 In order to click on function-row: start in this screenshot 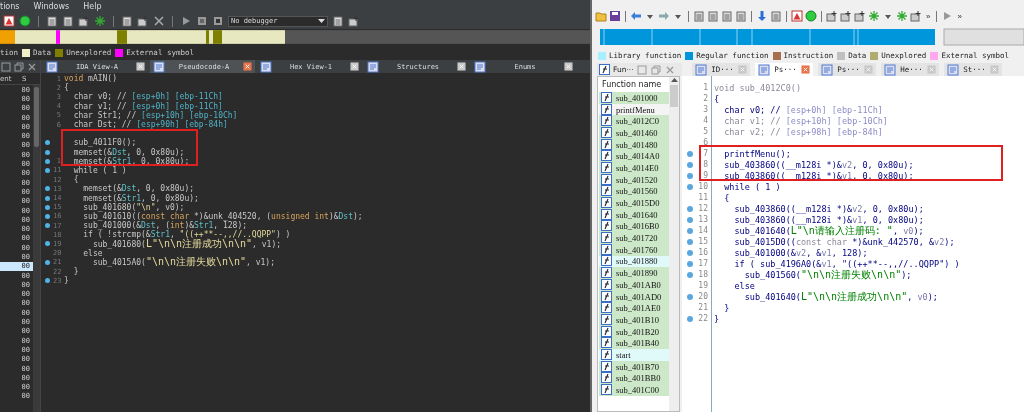, I will do `click(634, 355)`.